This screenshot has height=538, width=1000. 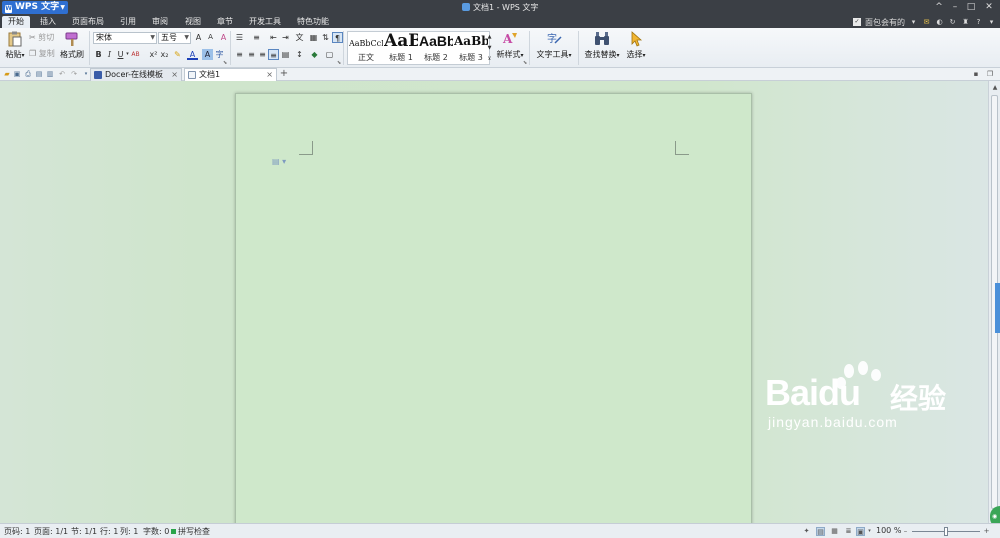 What do you see at coordinates (554, 45) in the screenshot?
I see `text-tools-button: 字 文字工具▾` at bounding box center [554, 45].